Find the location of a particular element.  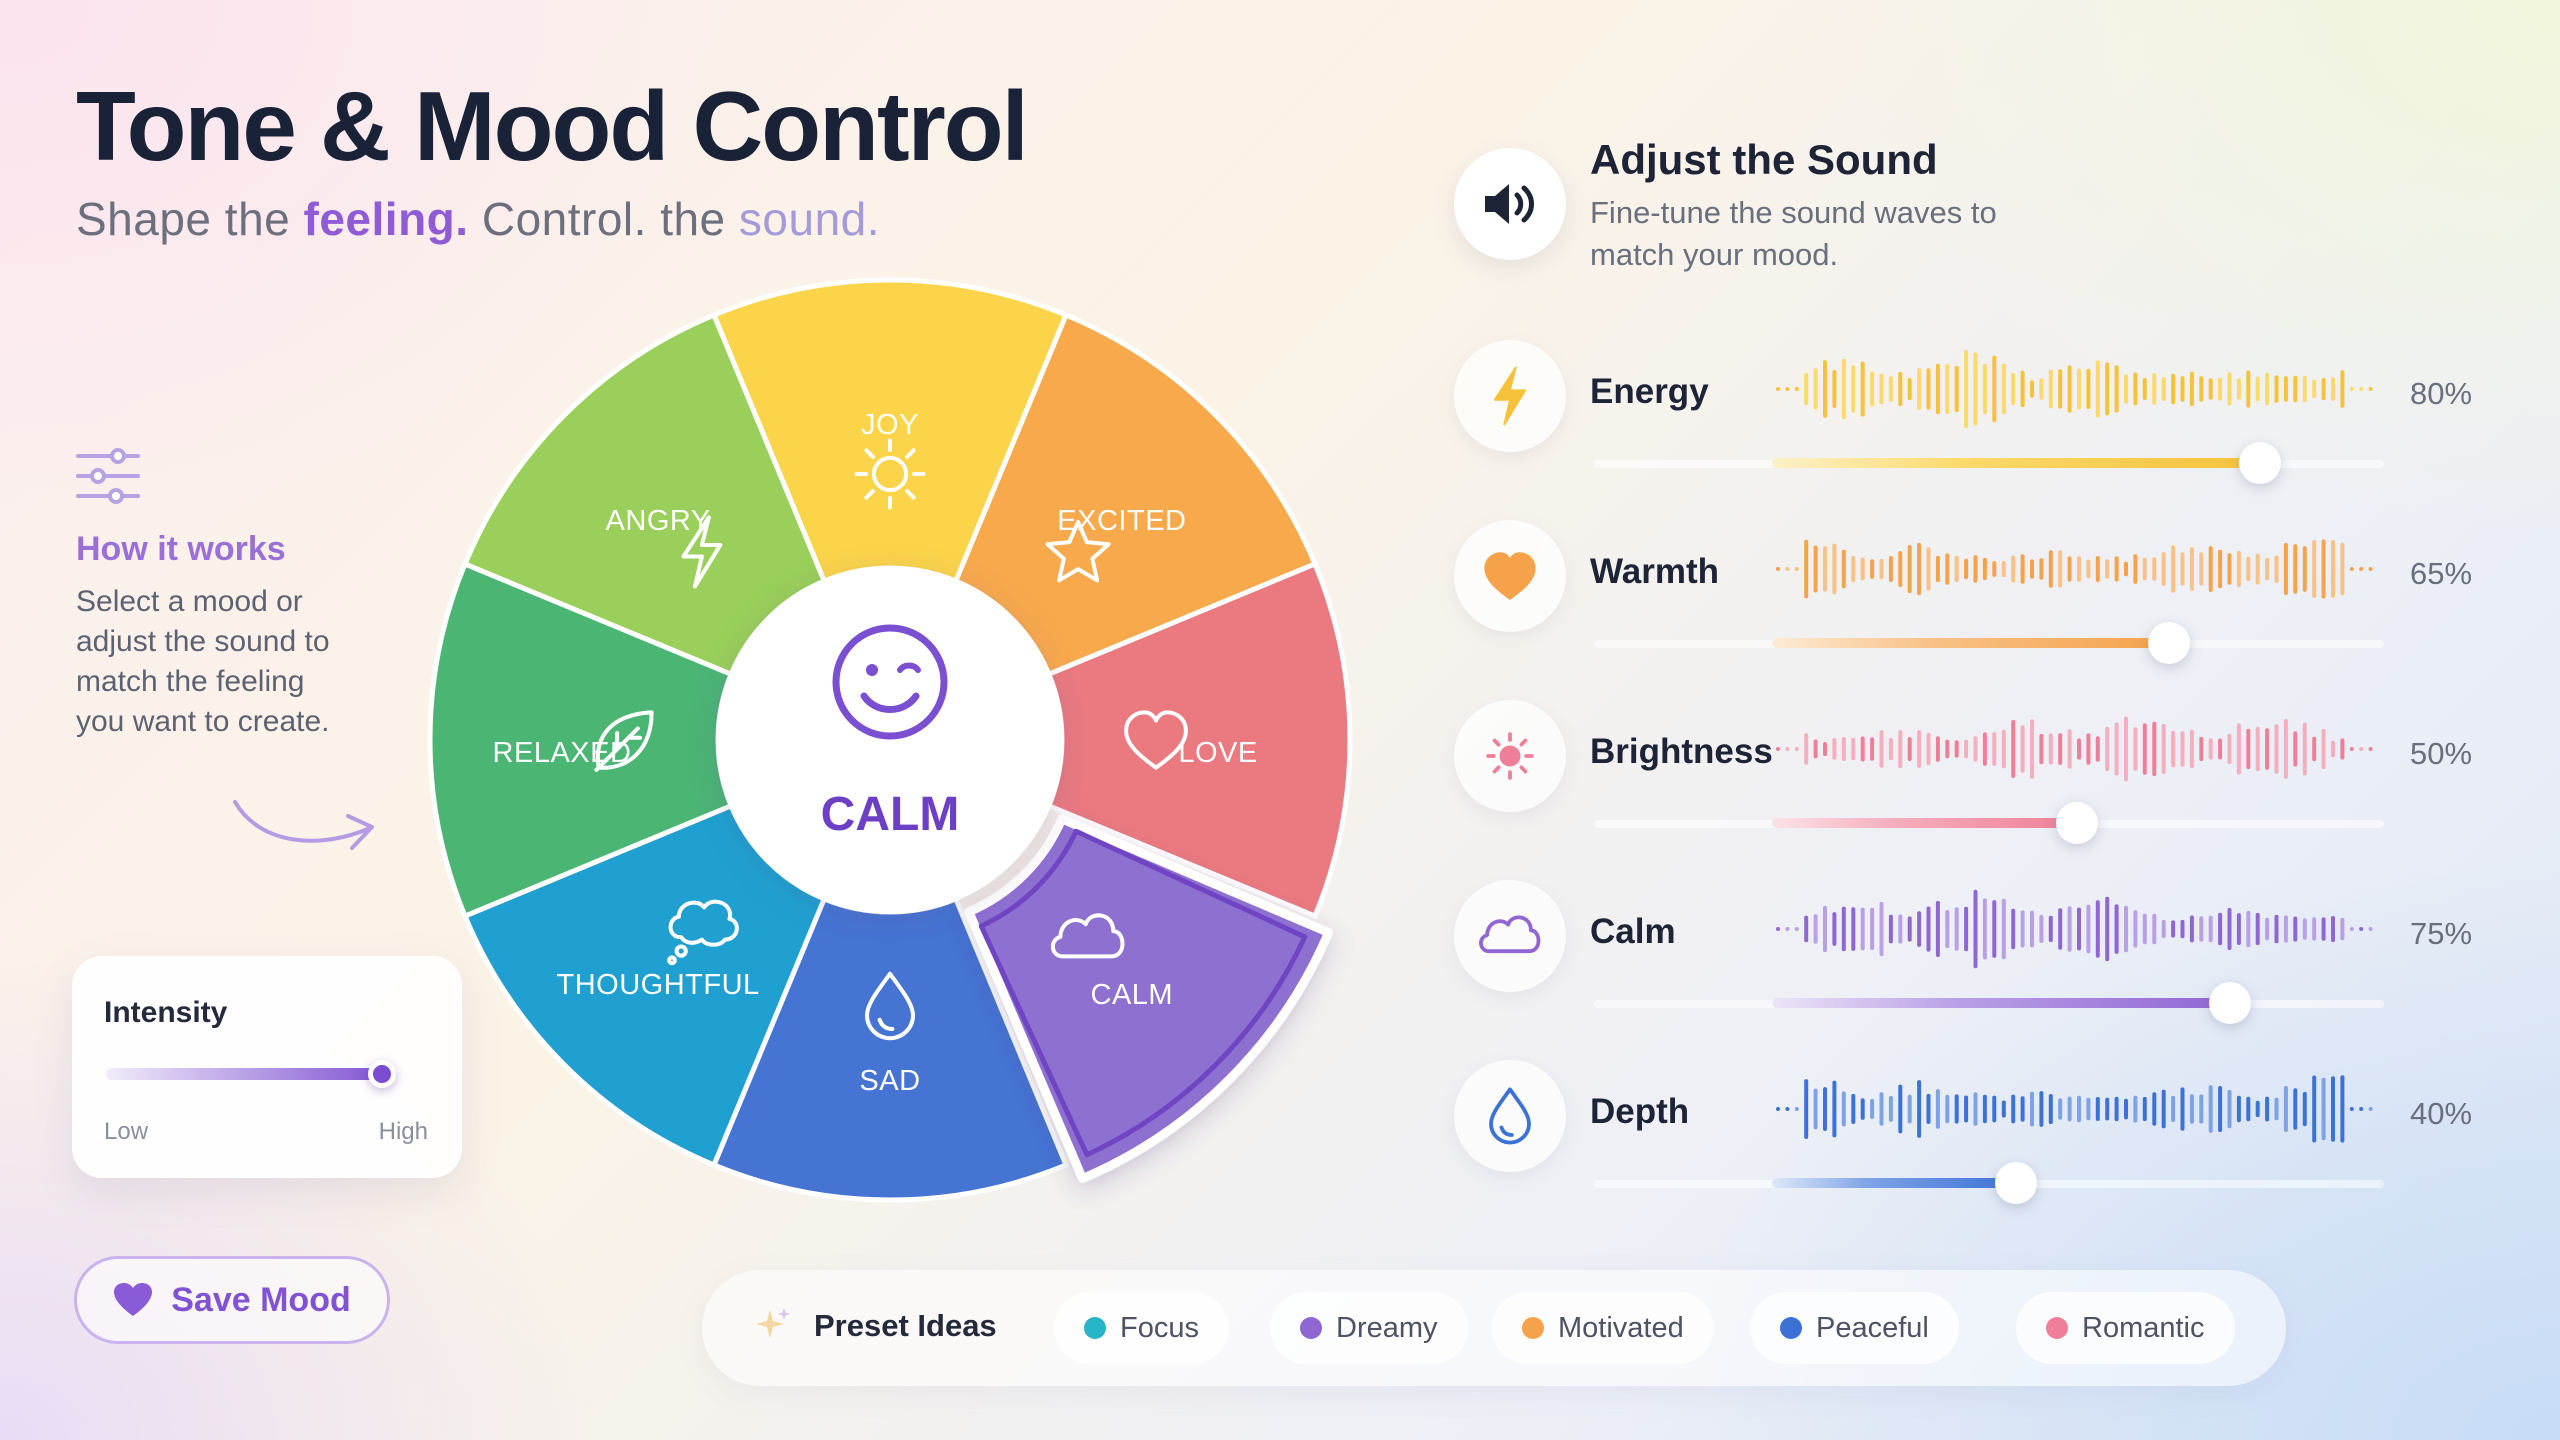

page-subtitle: Shape the feeling. Control. the sound. is located at coordinates (478, 219).